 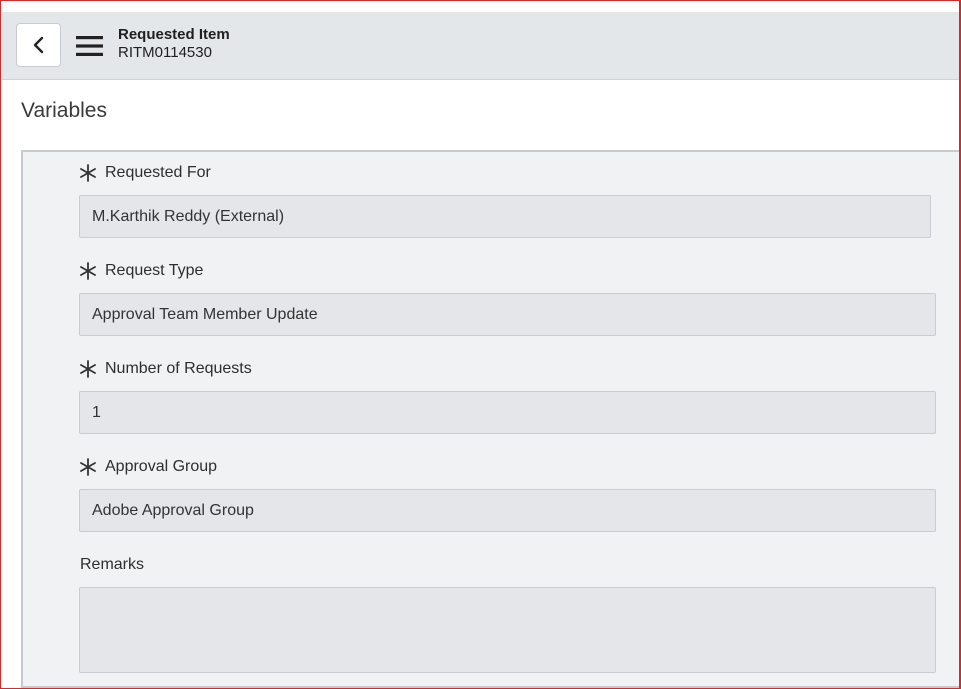 What do you see at coordinates (158, 172) in the screenshot?
I see `field-label-text: Requested For` at bounding box center [158, 172].